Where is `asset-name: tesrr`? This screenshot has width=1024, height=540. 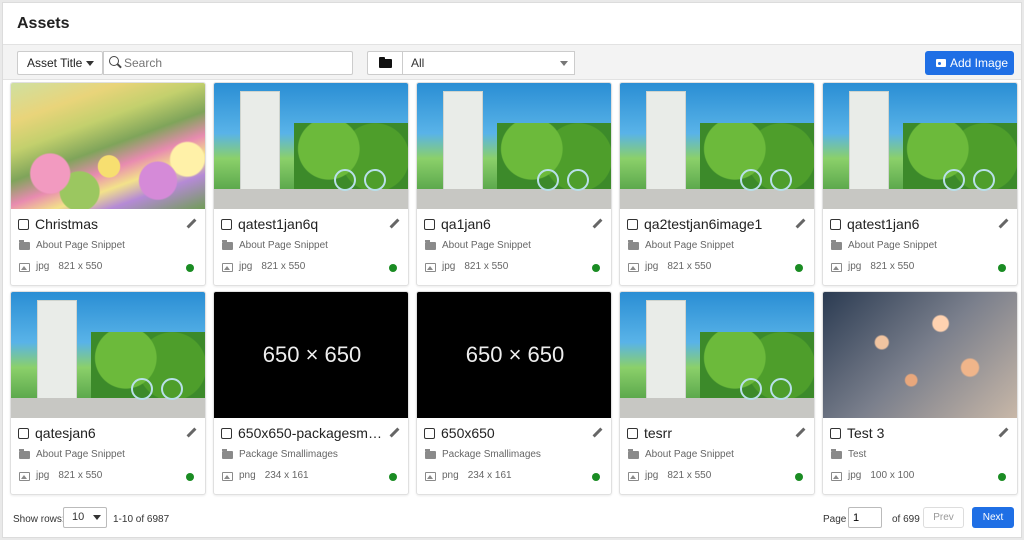
asset-name: tesrr is located at coordinates (658, 433).